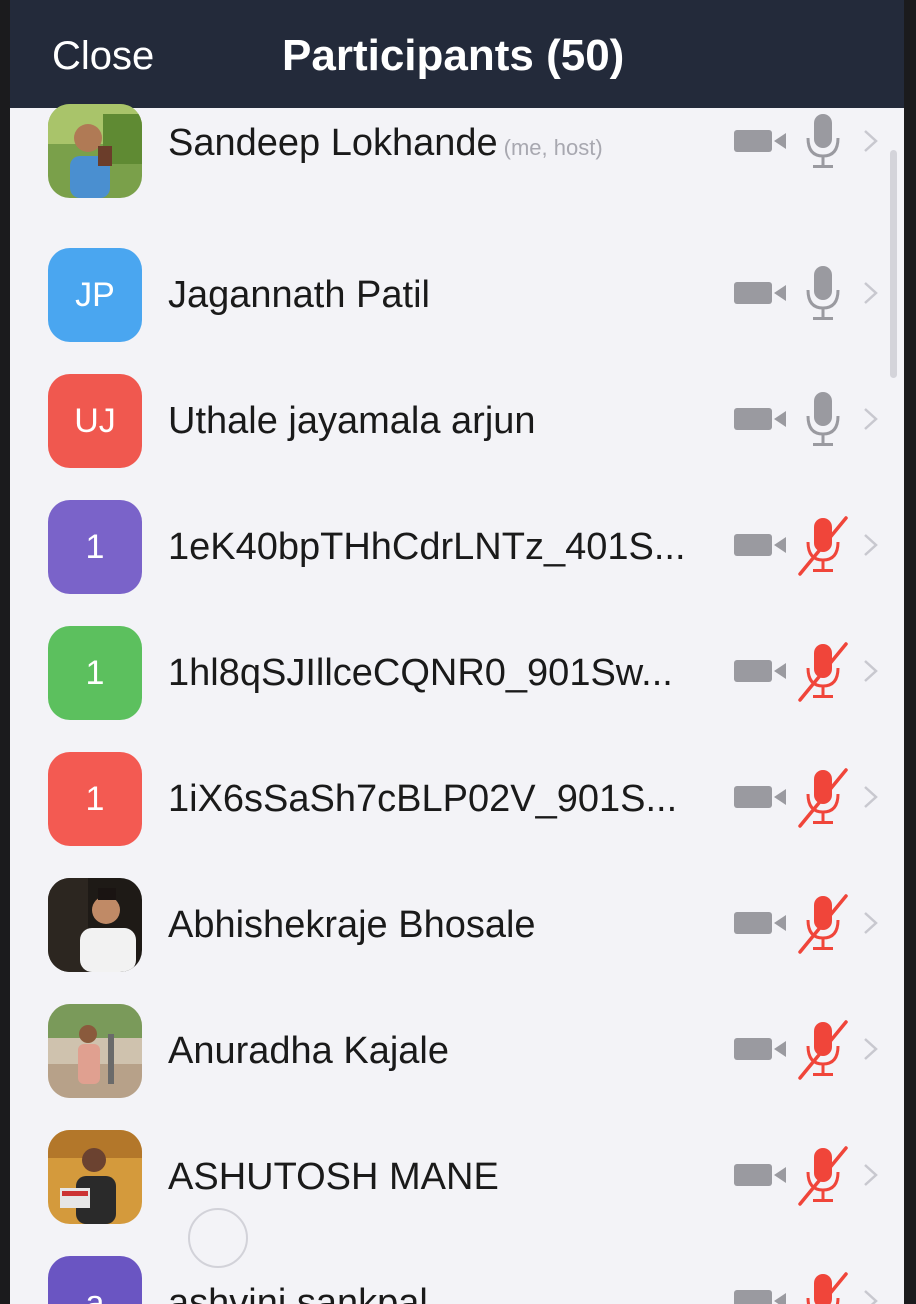 This screenshot has width=916, height=1304. I want to click on participant-name: ASHUTOSH MANE, so click(333, 1177).